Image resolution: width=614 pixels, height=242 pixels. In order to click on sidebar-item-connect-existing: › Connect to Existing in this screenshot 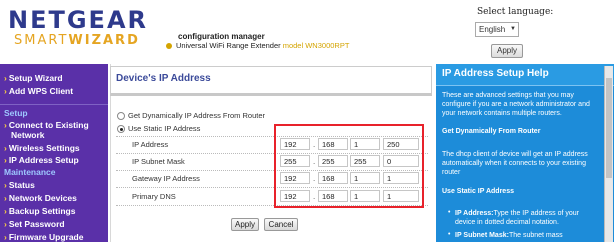, I will do `click(46, 125)`.